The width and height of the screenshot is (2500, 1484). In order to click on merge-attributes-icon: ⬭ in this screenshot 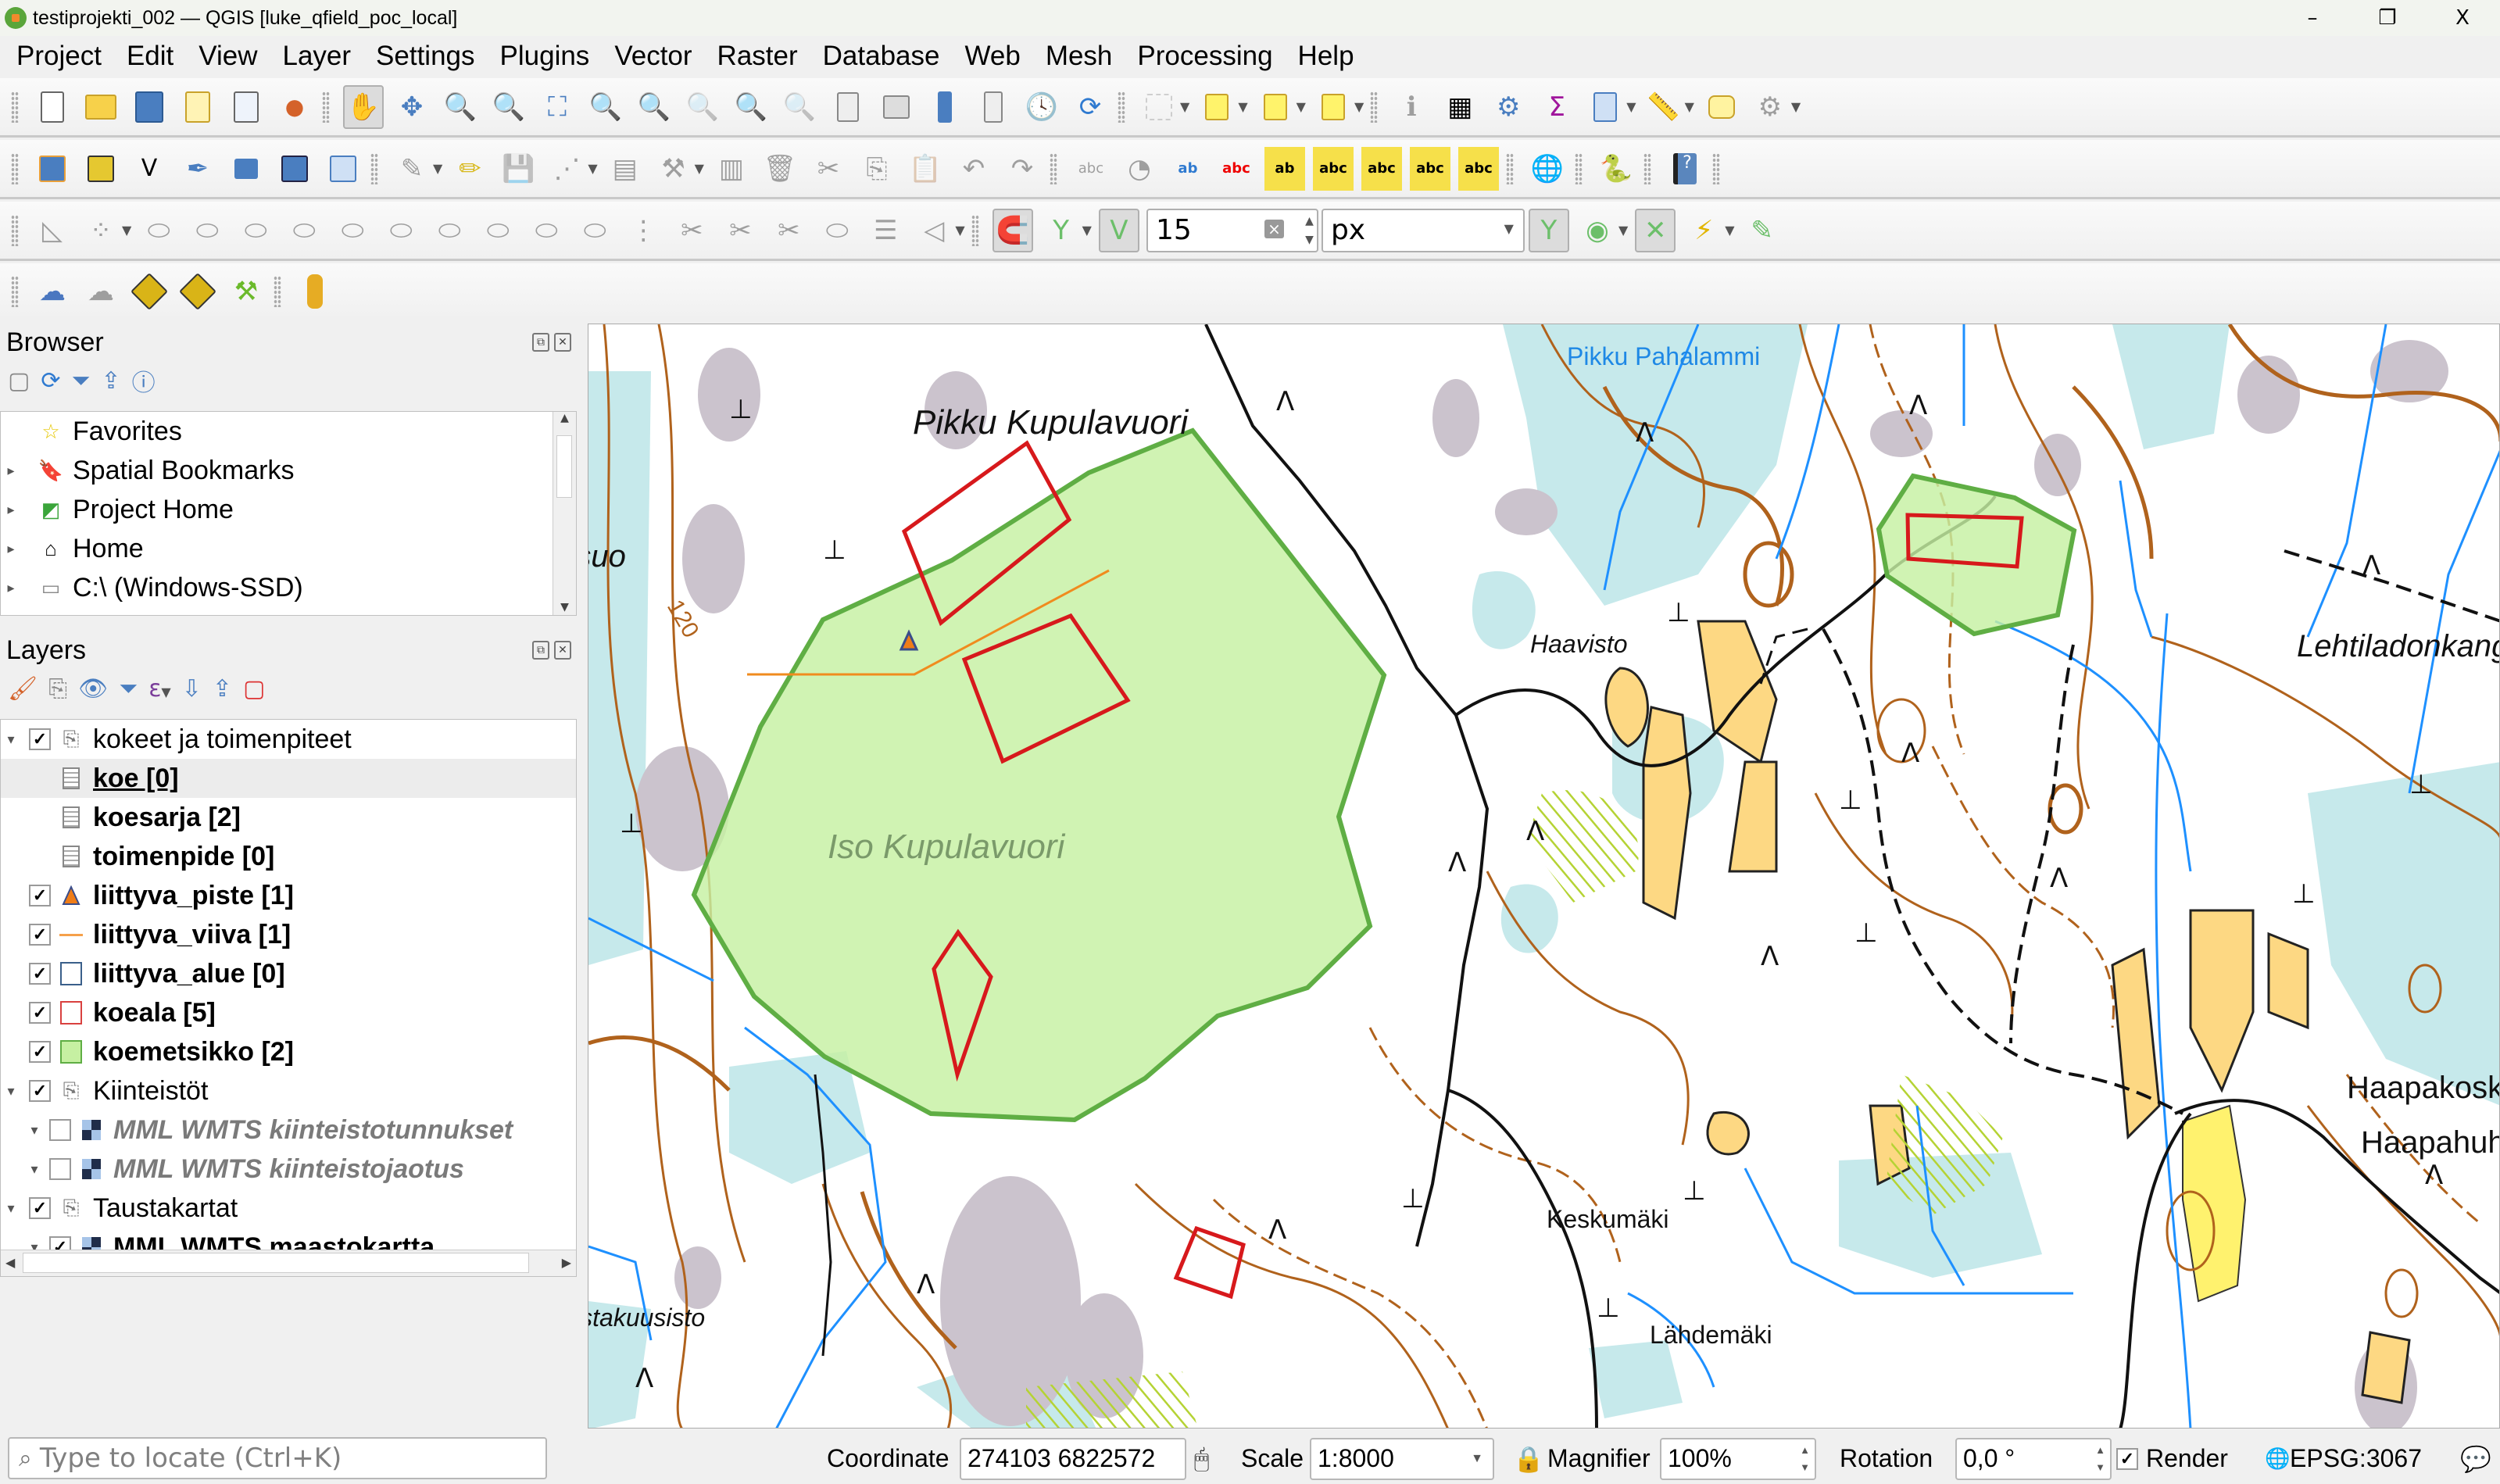, I will do `click(837, 230)`.